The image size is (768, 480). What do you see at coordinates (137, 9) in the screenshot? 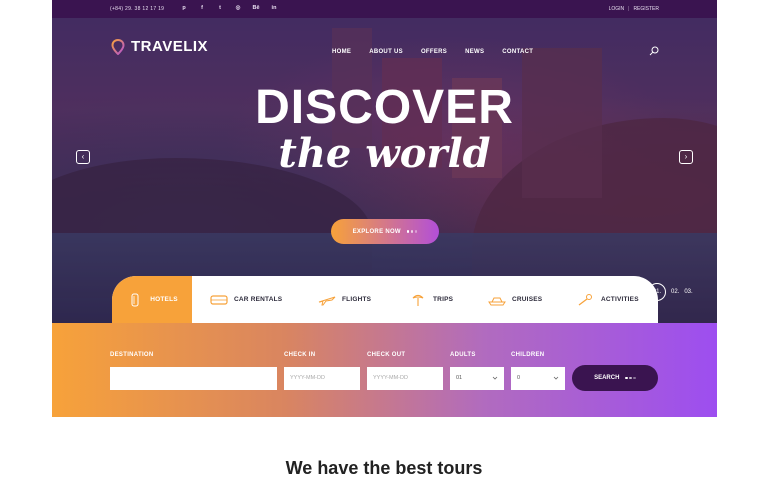
I see `phone-number: (+84) 29. 38 12 17 19` at bounding box center [137, 9].